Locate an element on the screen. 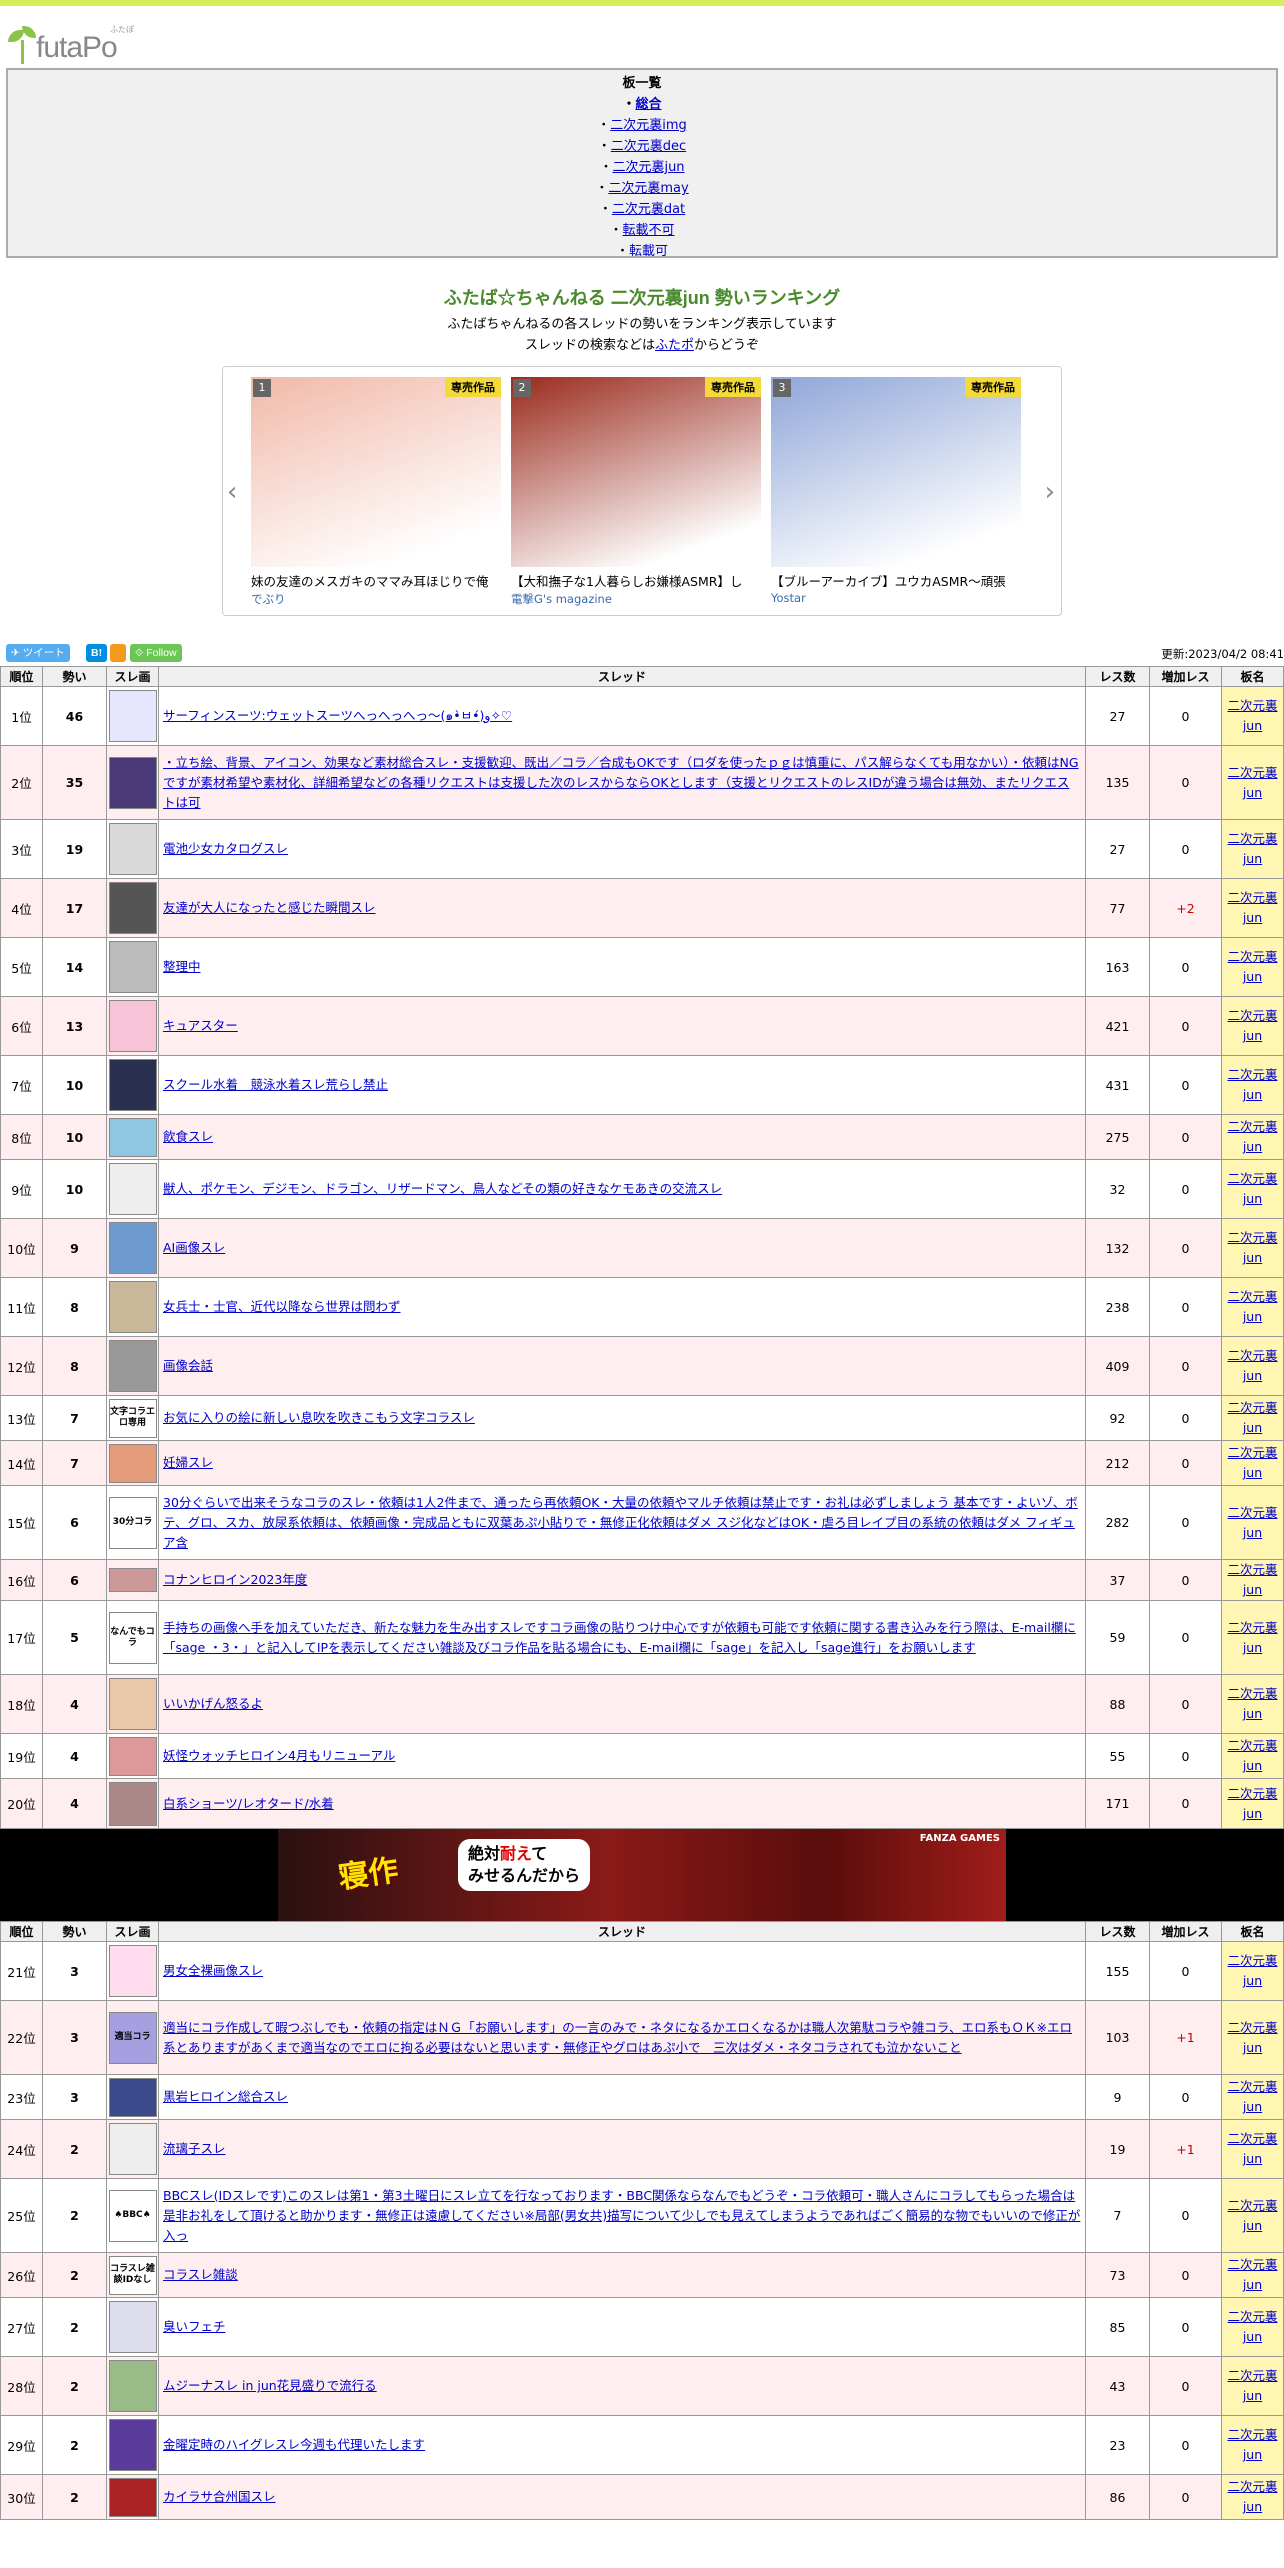  board-link: 総合 is located at coordinates (649, 104).